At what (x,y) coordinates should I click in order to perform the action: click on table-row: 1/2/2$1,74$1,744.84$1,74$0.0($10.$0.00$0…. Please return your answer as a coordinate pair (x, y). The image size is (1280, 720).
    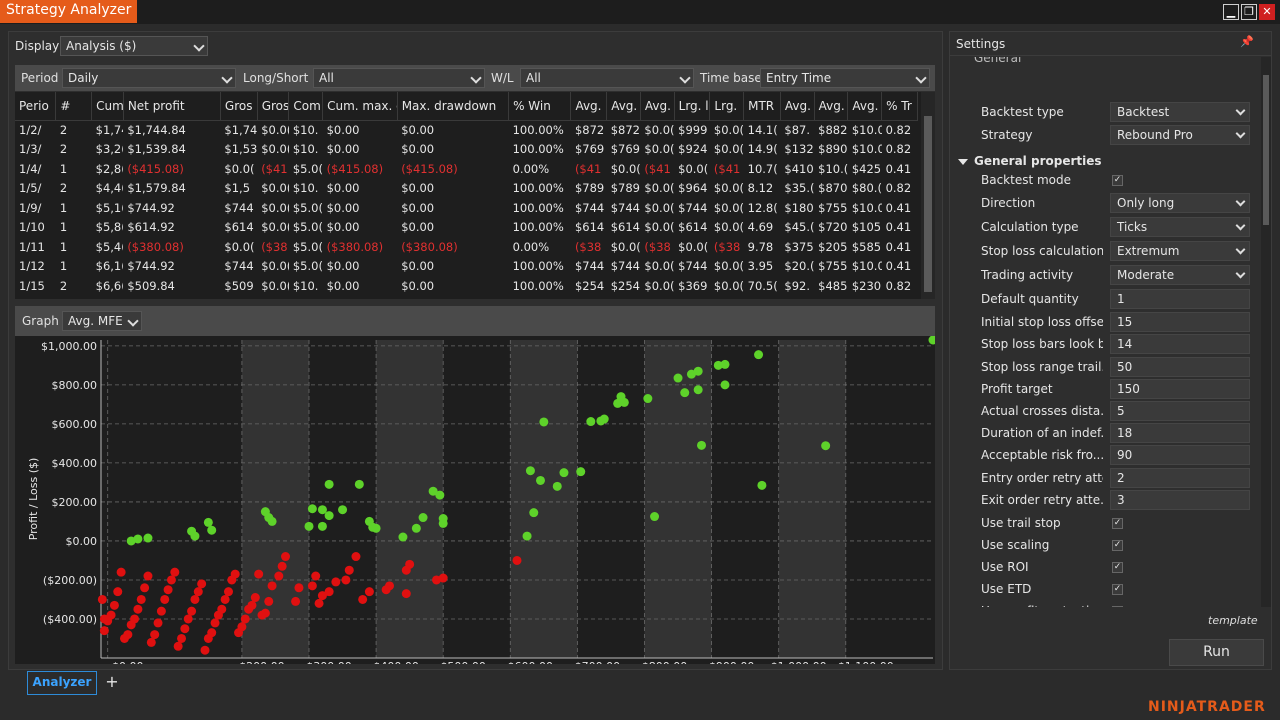
    Looking at the image, I should click on (466, 130).